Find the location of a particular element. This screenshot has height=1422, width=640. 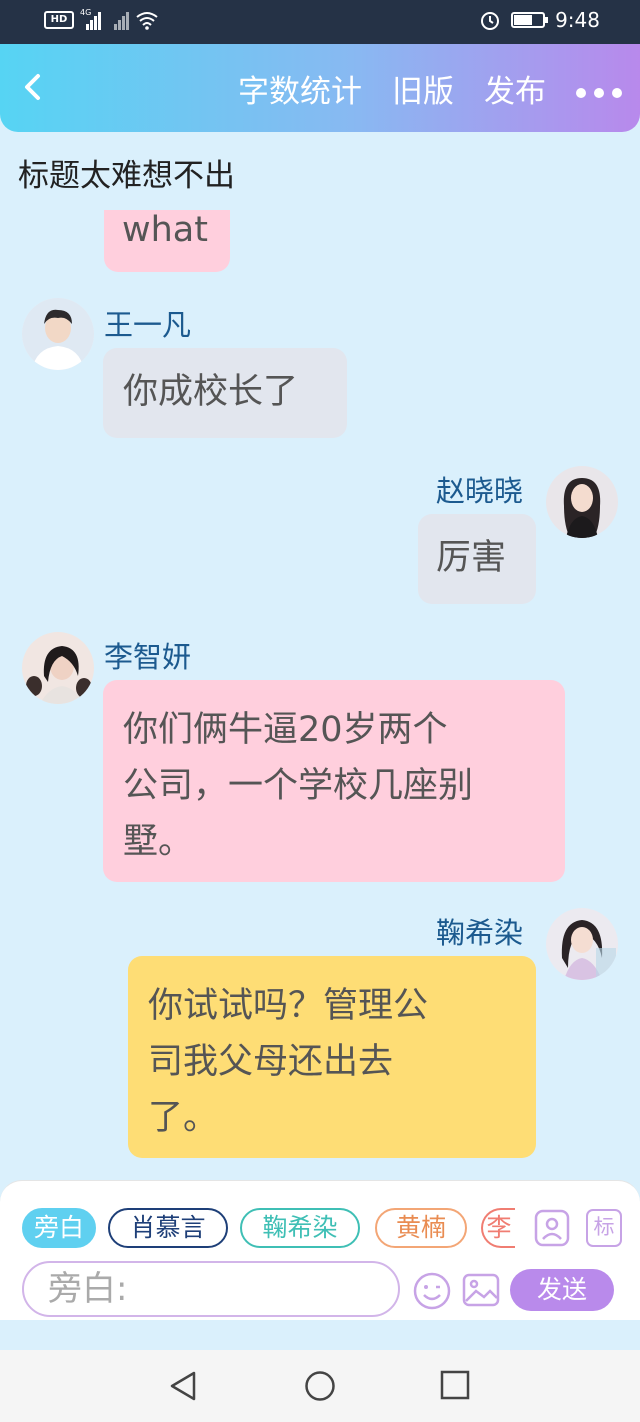

message-bubble: 厉害 is located at coordinates (477, 559).